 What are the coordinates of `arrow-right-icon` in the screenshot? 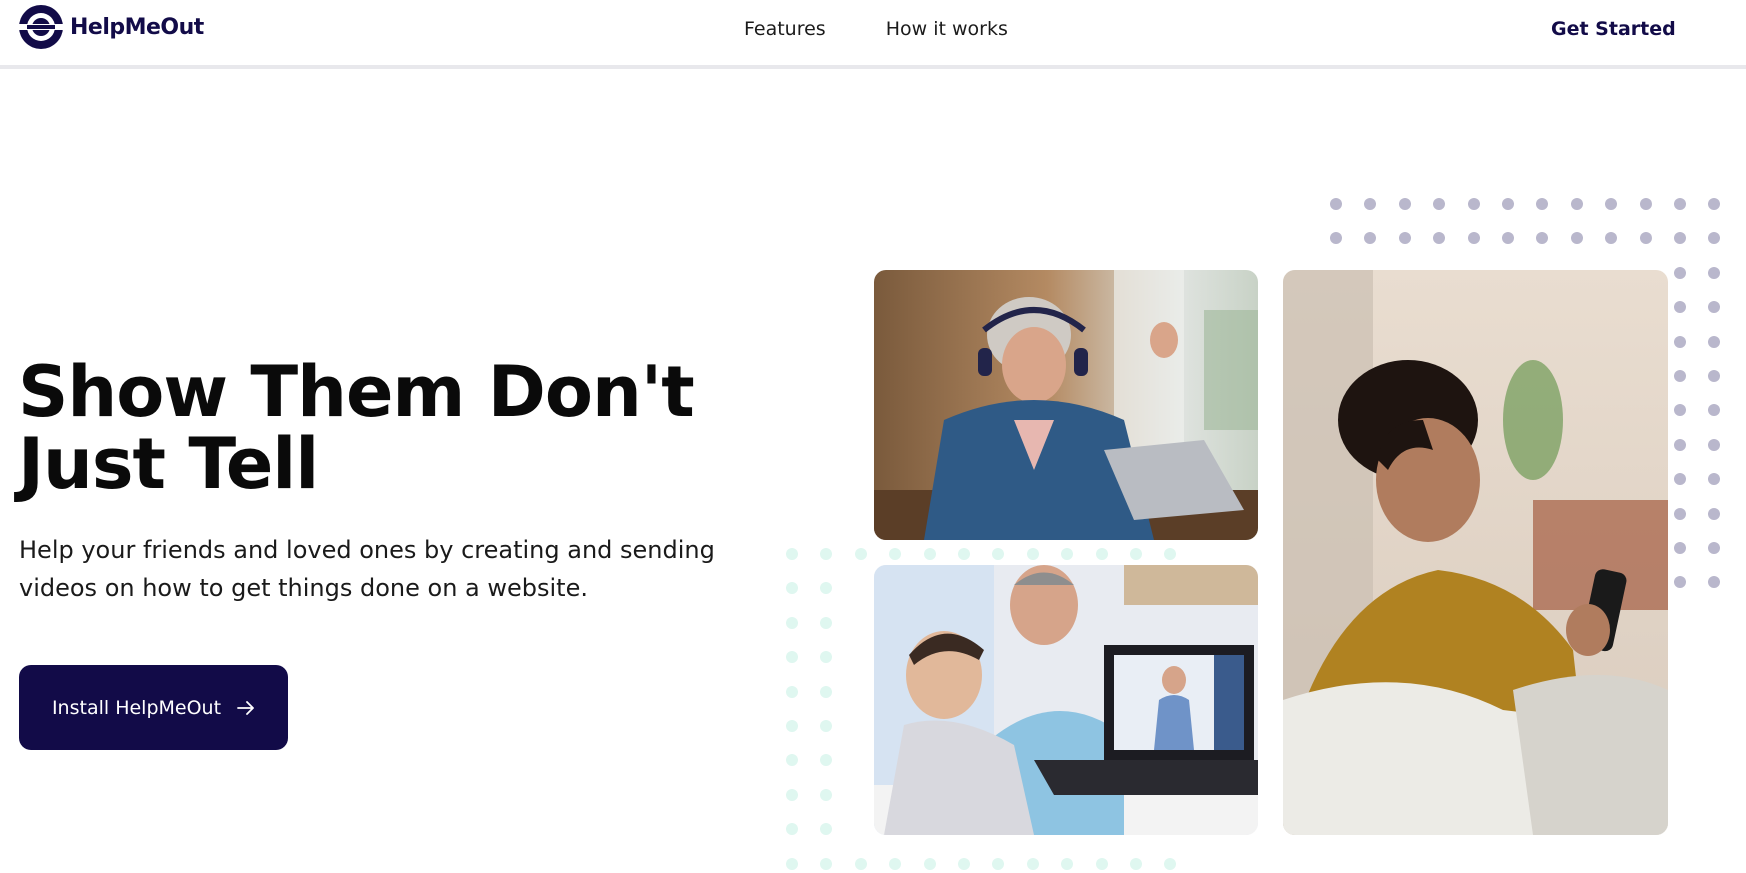 It's located at (245, 707).